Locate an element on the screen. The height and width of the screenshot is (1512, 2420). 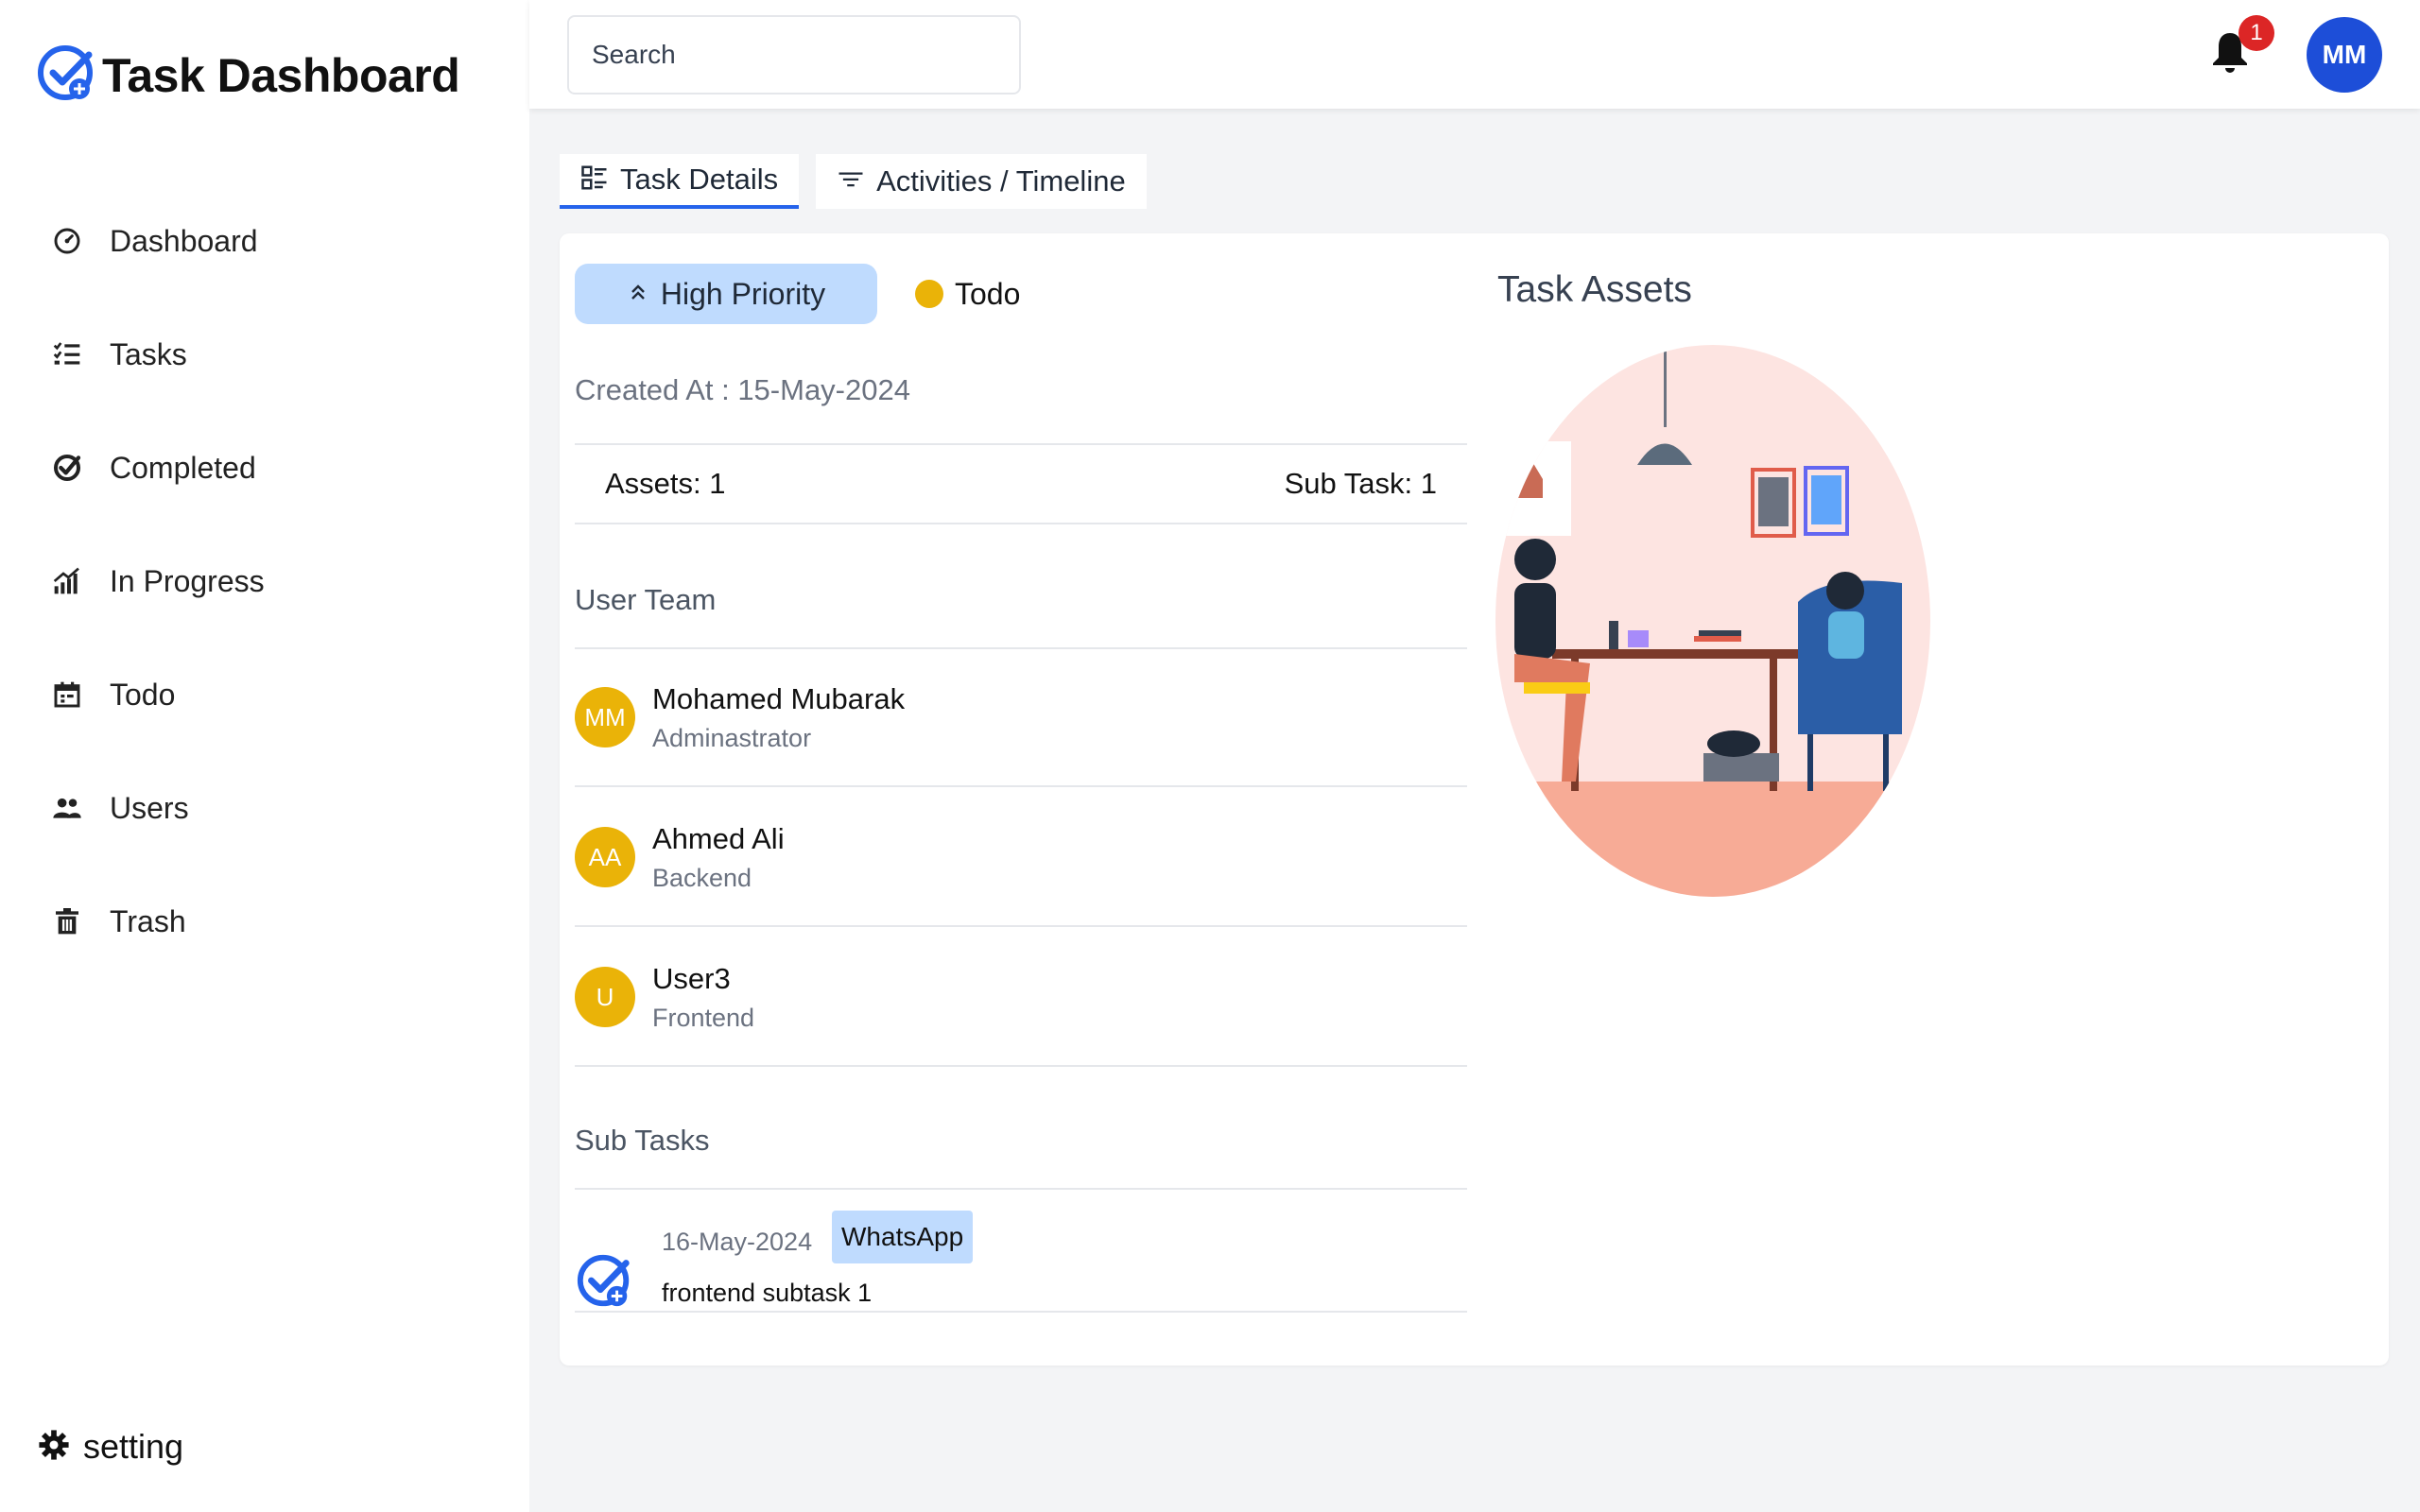
sidebar-item-trash: Trash is located at coordinates (264, 921).